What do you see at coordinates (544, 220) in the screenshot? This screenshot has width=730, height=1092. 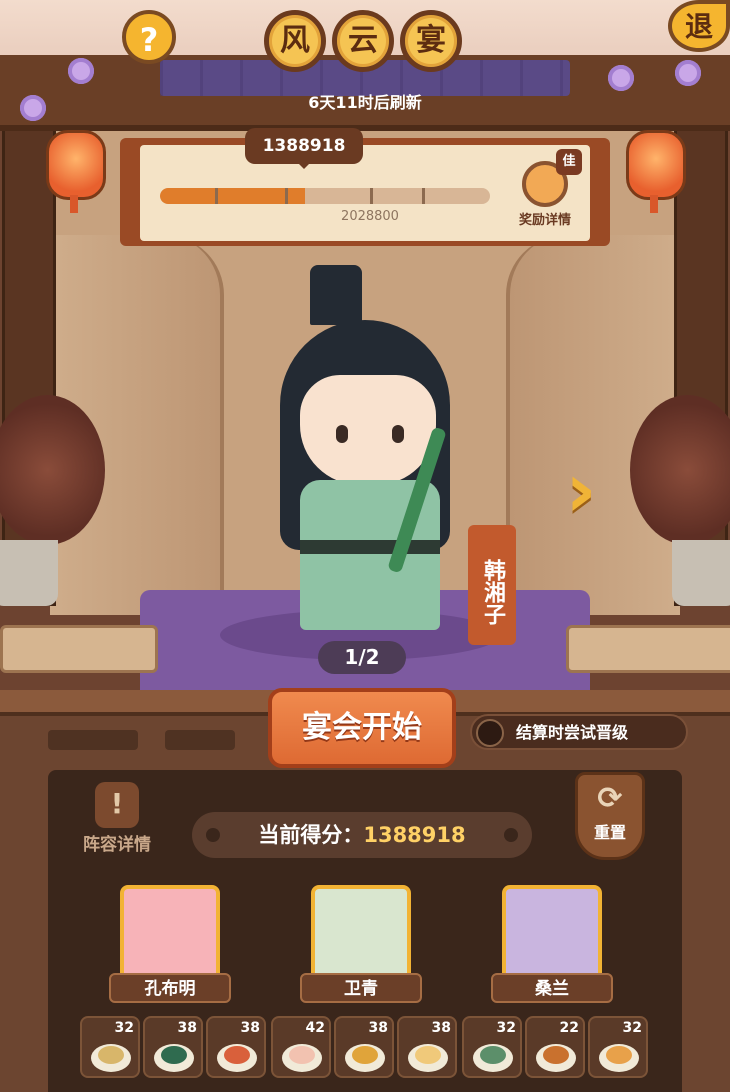 I see `reward-details-label: 奖励详情` at bounding box center [544, 220].